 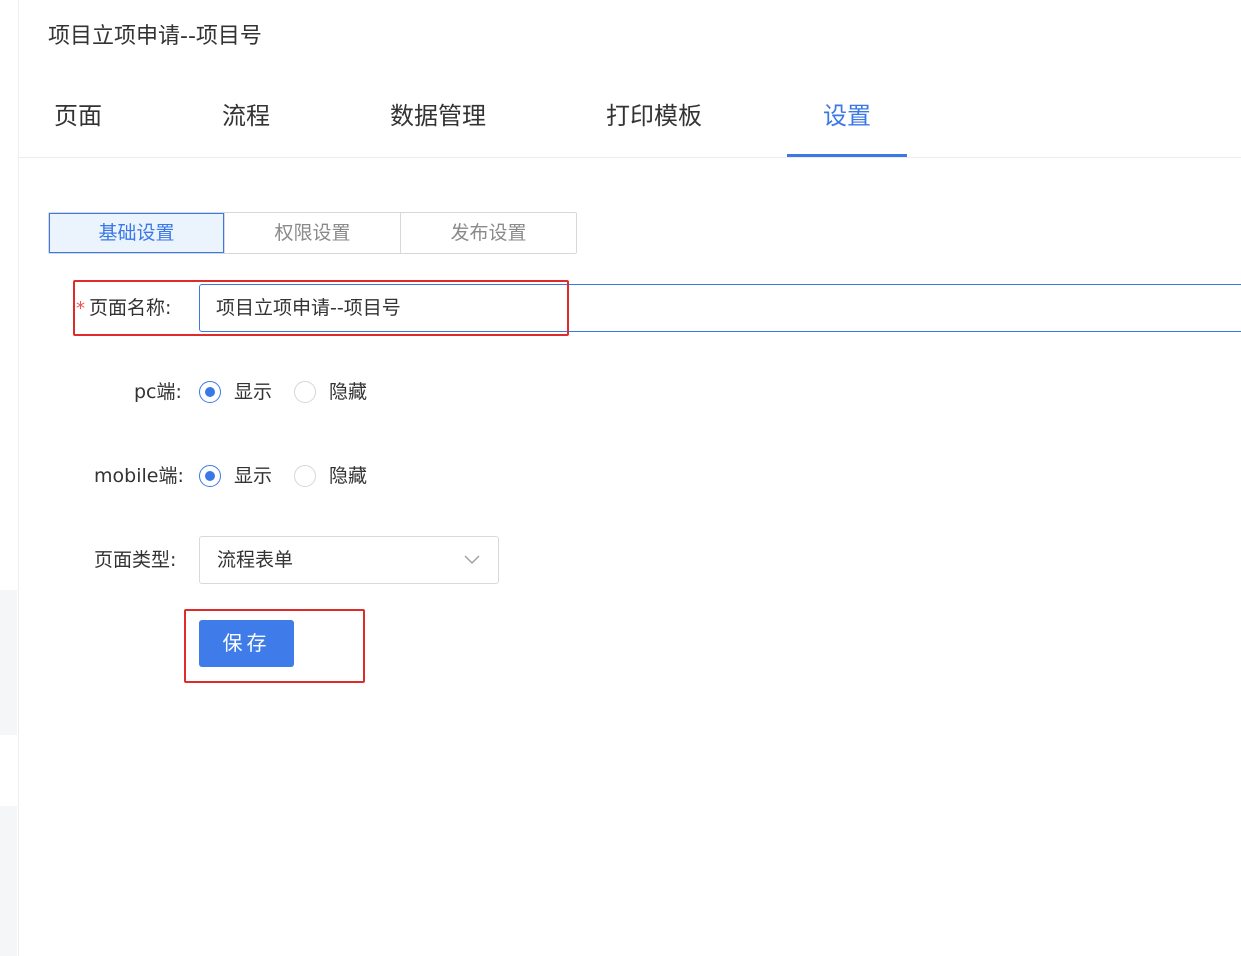 What do you see at coordinates (136, 233) in the screenshot?
I see `subtab-basic-settings: 基础设置` at bounding box center [136, 233].